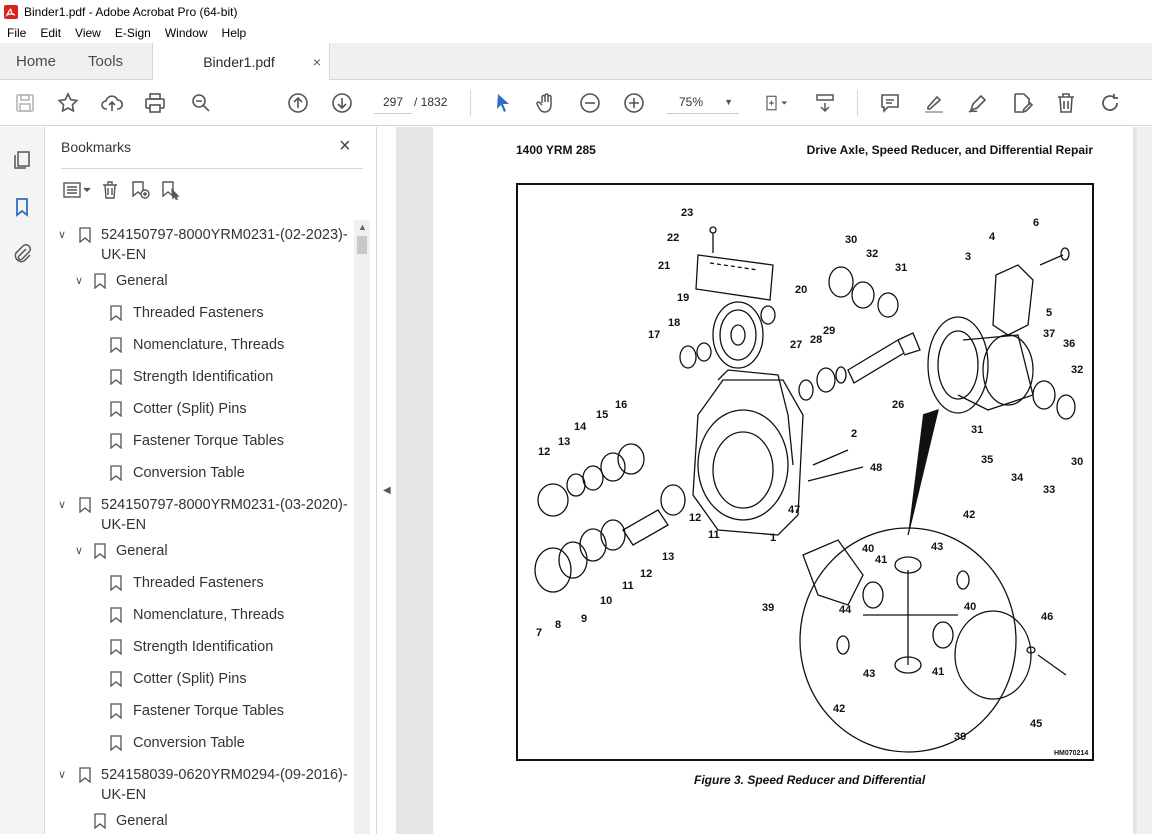 The image size is (1152, 834). Describe the element at coordinates (22, 160) in the screenshot. I see `page-thumbnails-icon` at that location.